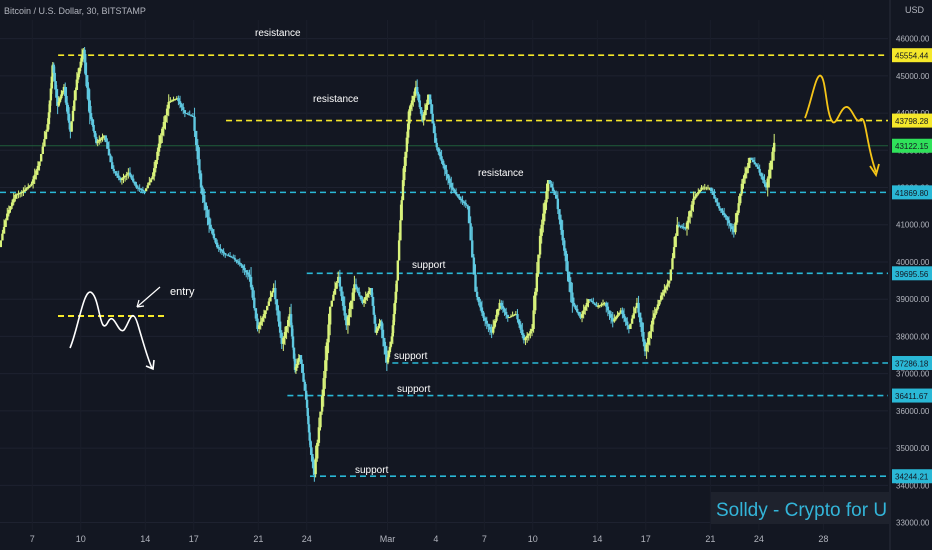  Describe the element at coordinates (913, 262) in the screenshot. I see `y-tick-label: 40000.00` at that location.